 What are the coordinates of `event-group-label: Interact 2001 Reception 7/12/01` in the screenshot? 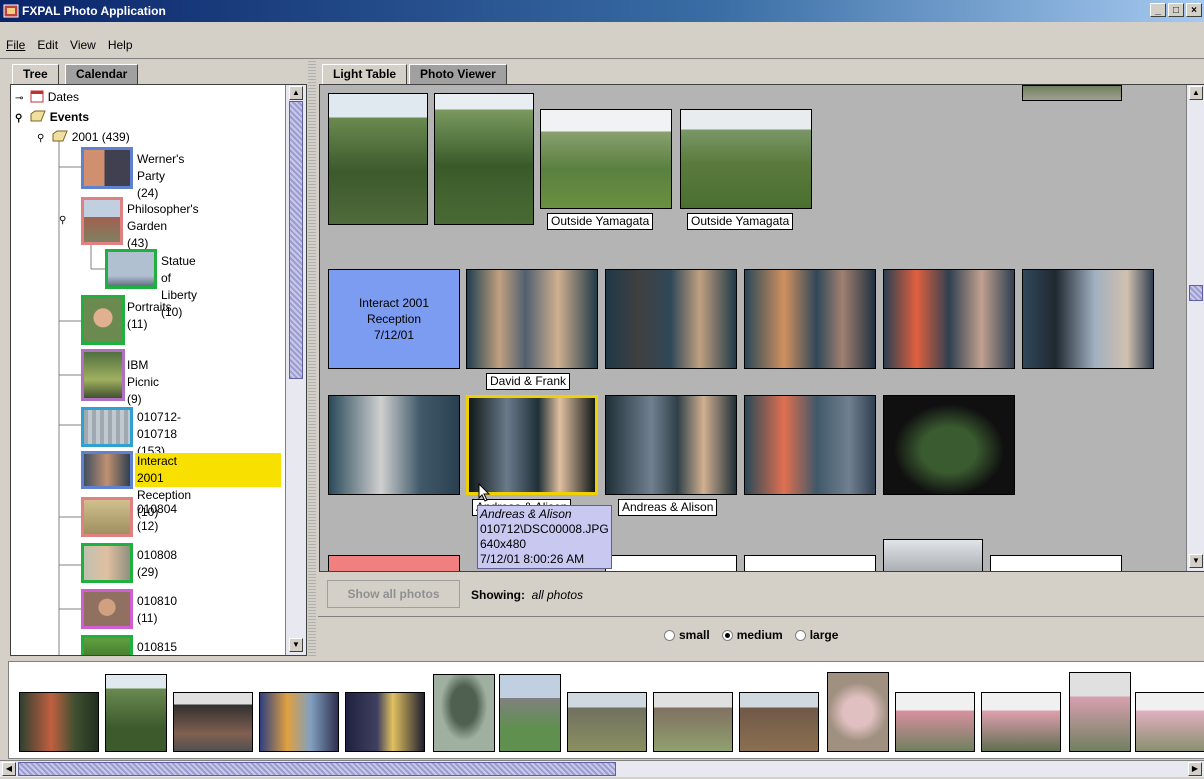 It's located at (394, 319).